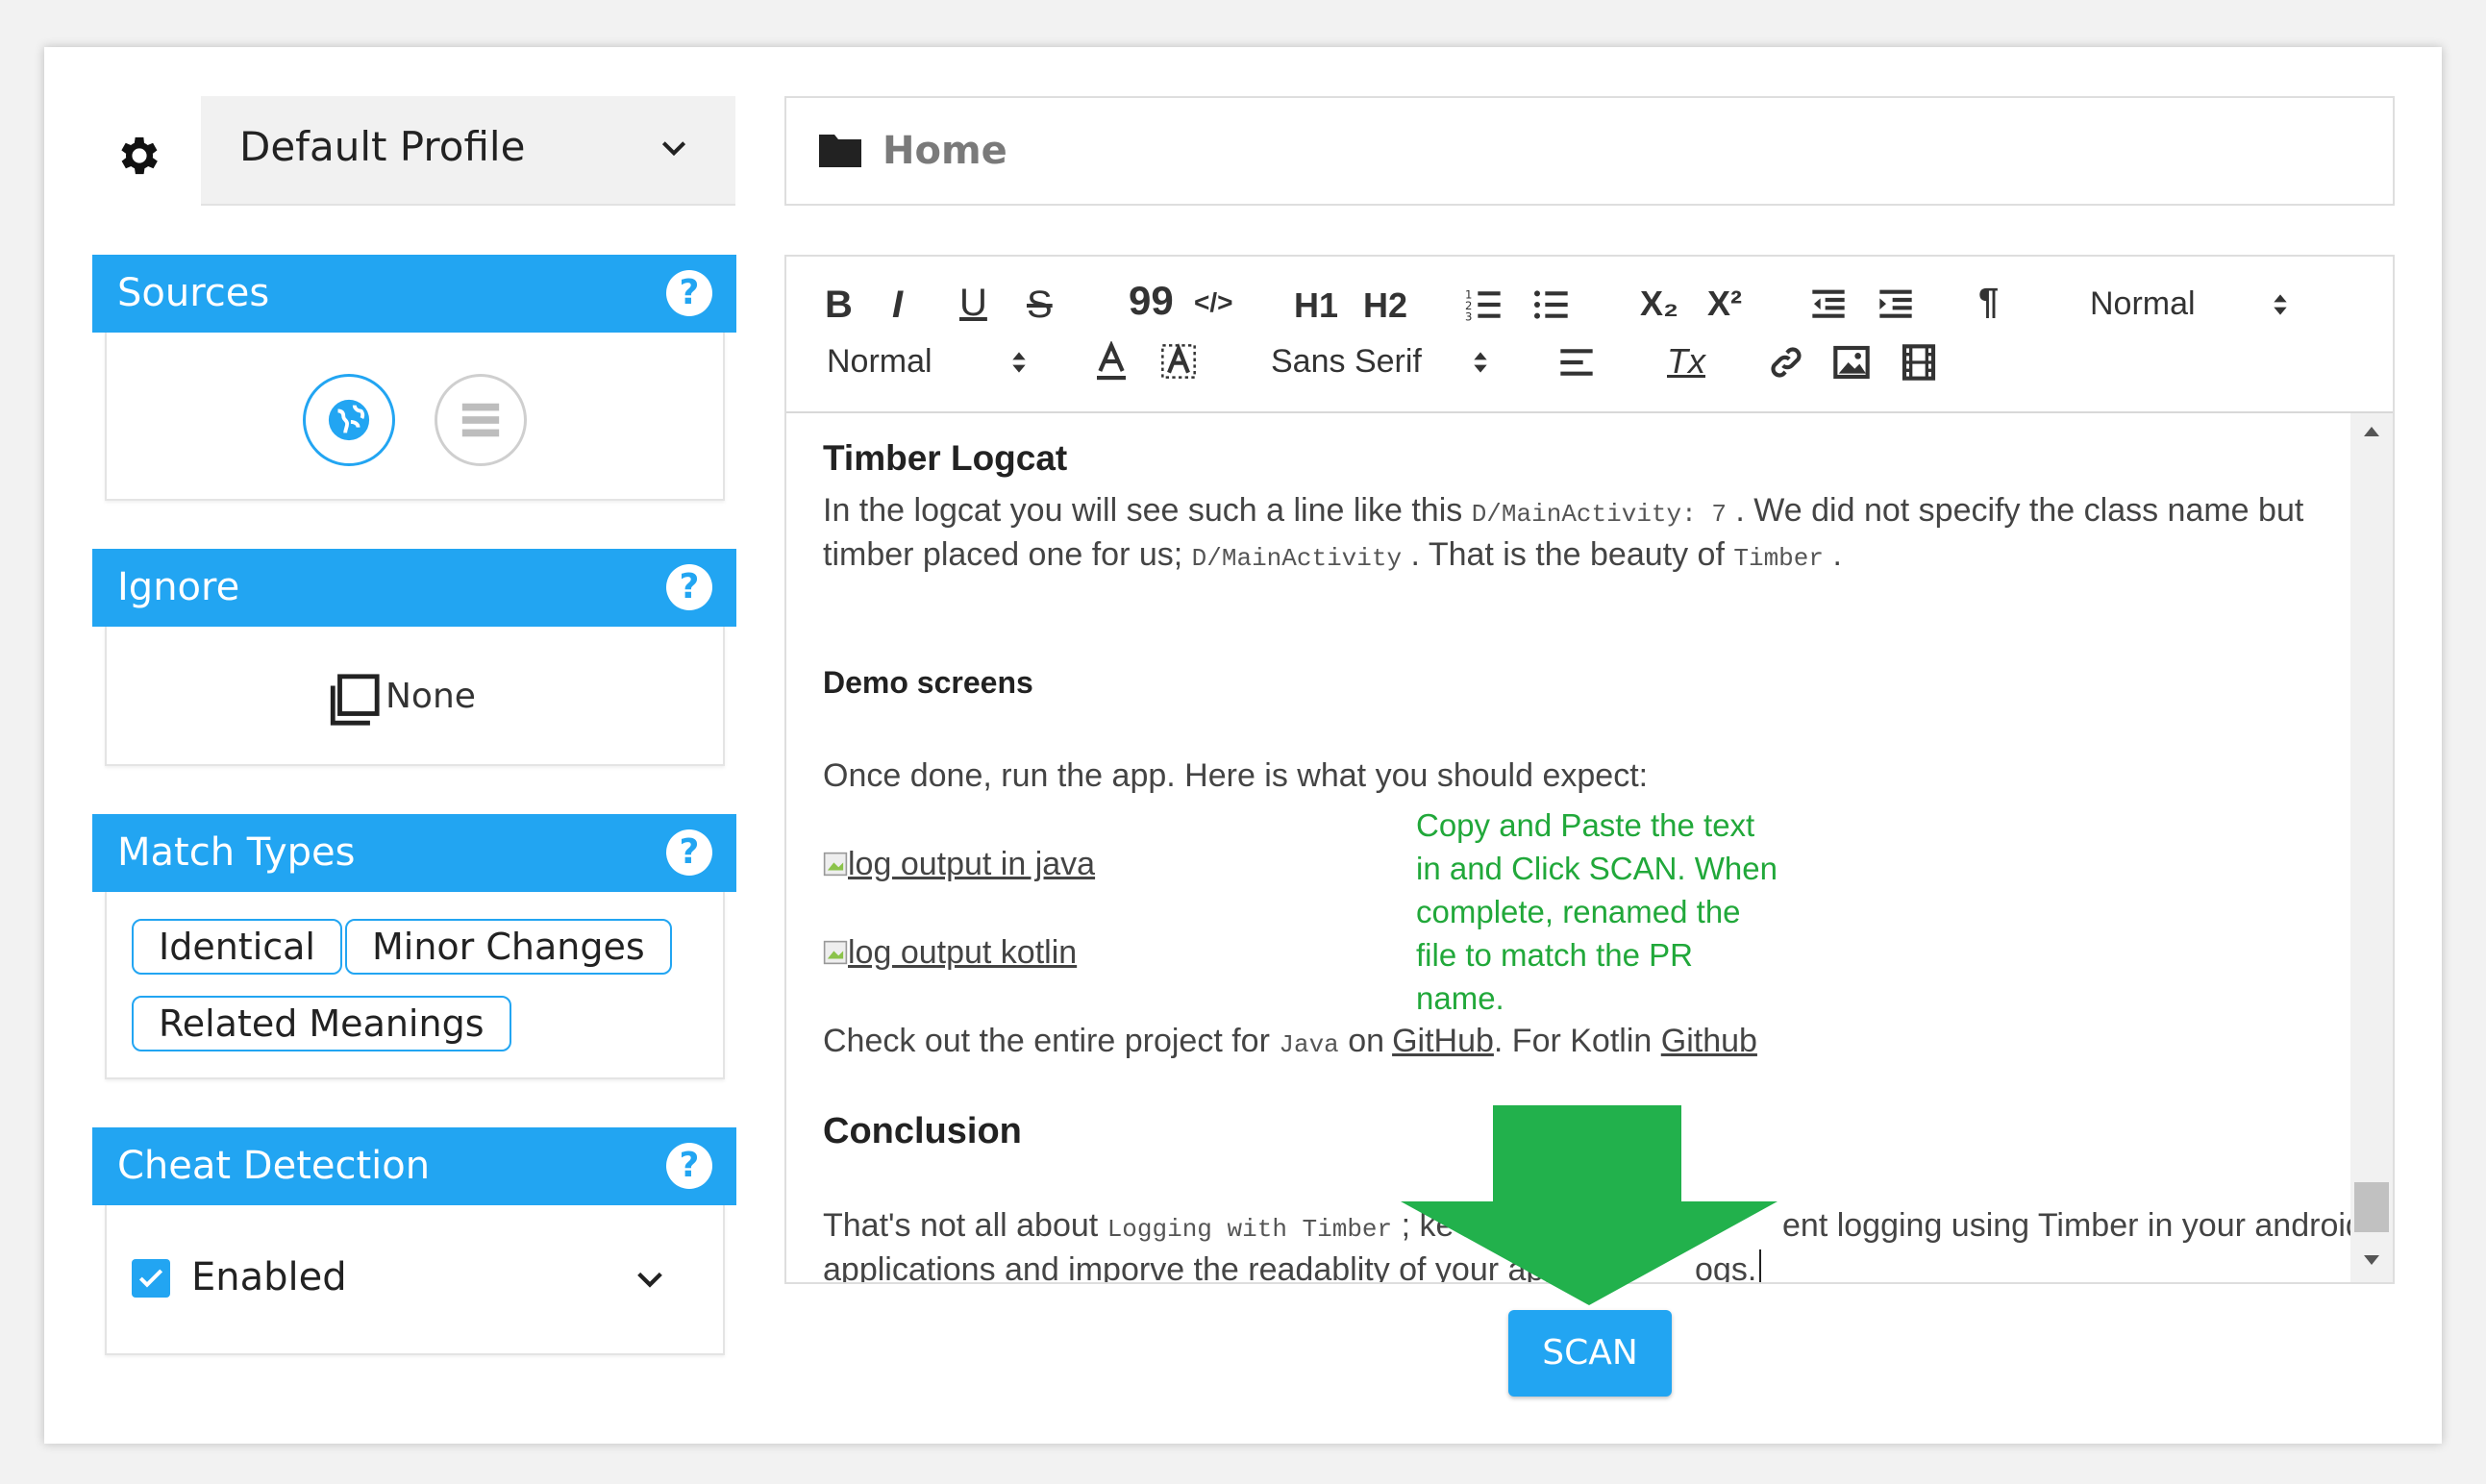 The height and width of the screenshot is (1484, 2486). What do you see at coordinates (1178, 361) in the screenshot?
I see `background-color-icon` at bounding box center [1178, 361].